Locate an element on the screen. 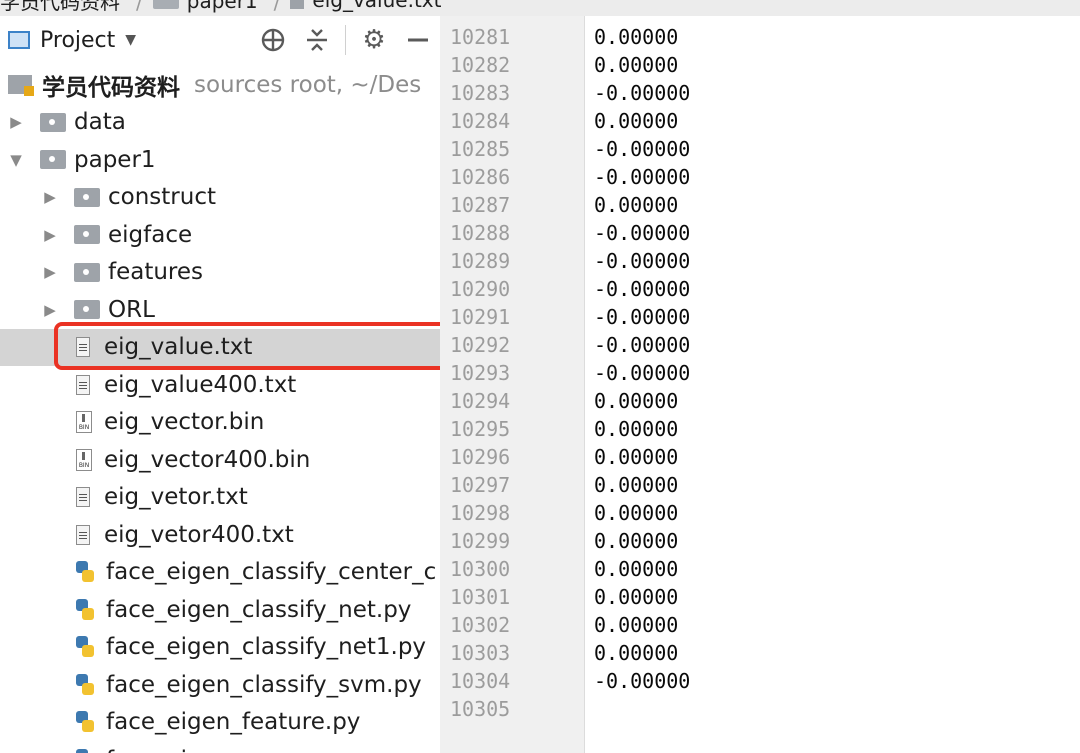 This screenshot has width=1080, height=753. tree-folder: ▶ data is located at coordinates (220, 123).